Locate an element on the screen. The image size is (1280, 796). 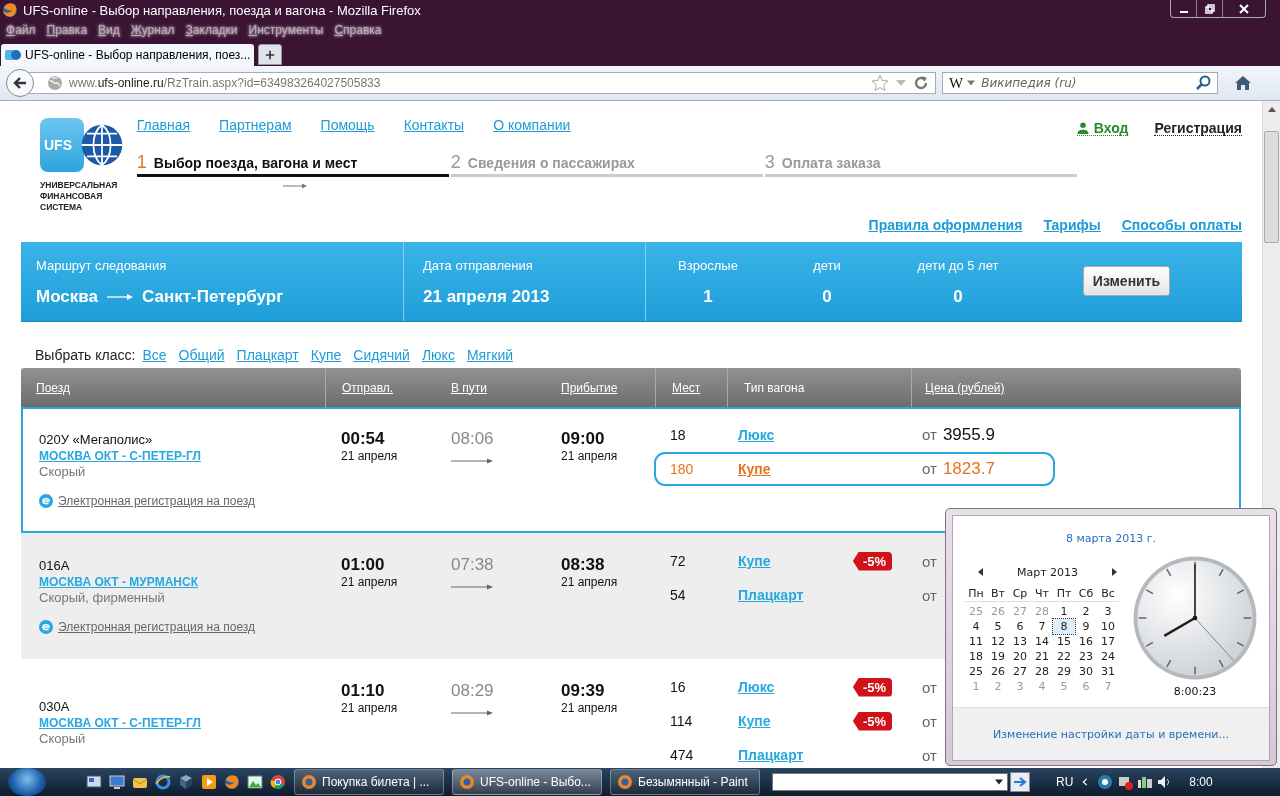
search-field: W Википедия (ru) is located at coordinates (1080, 83).